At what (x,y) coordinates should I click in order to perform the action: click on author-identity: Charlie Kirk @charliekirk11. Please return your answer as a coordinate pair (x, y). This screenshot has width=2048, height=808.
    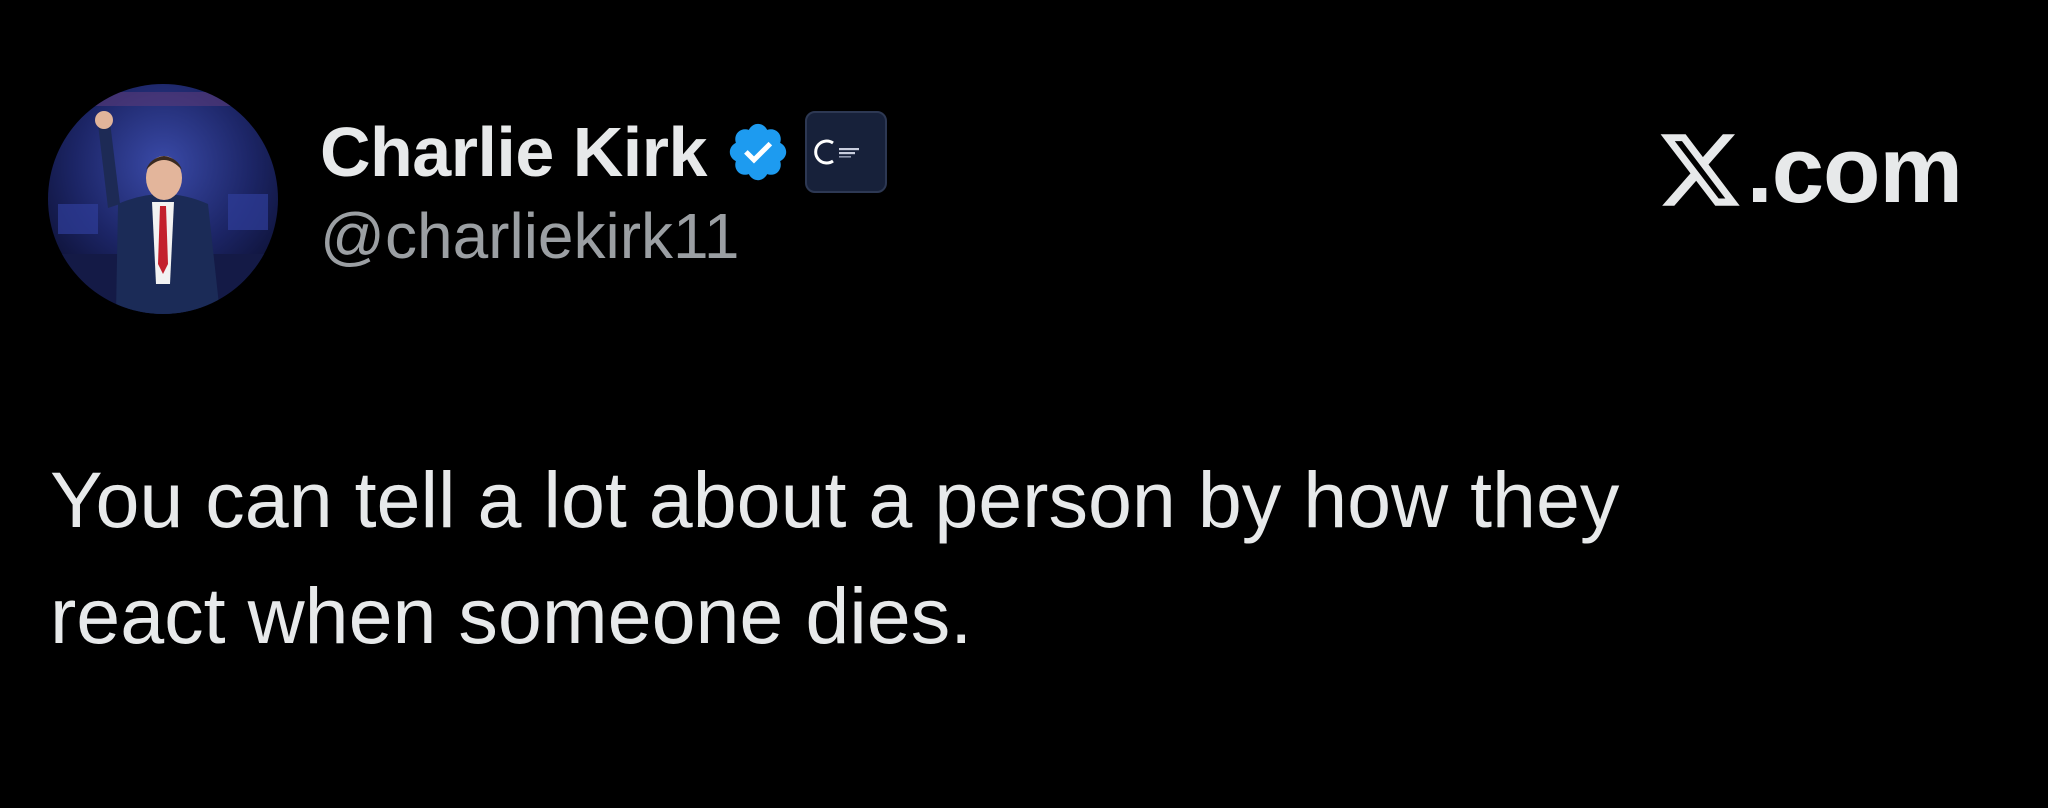
    Looking at the image, I should click on (603, 191).